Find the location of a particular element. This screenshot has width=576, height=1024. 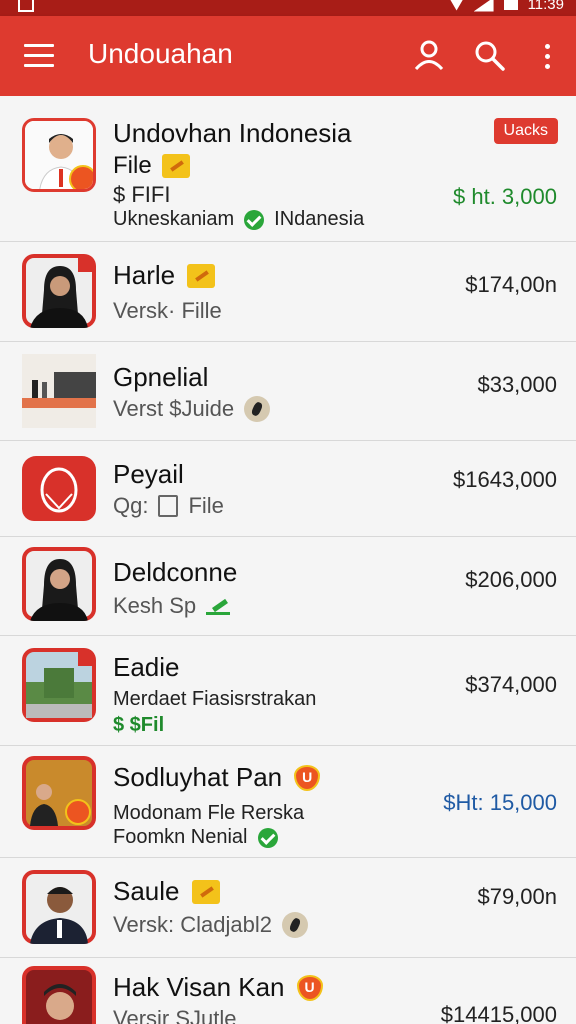

item-subtitle: Versir SJutle is located at coordinates (175, 1015).